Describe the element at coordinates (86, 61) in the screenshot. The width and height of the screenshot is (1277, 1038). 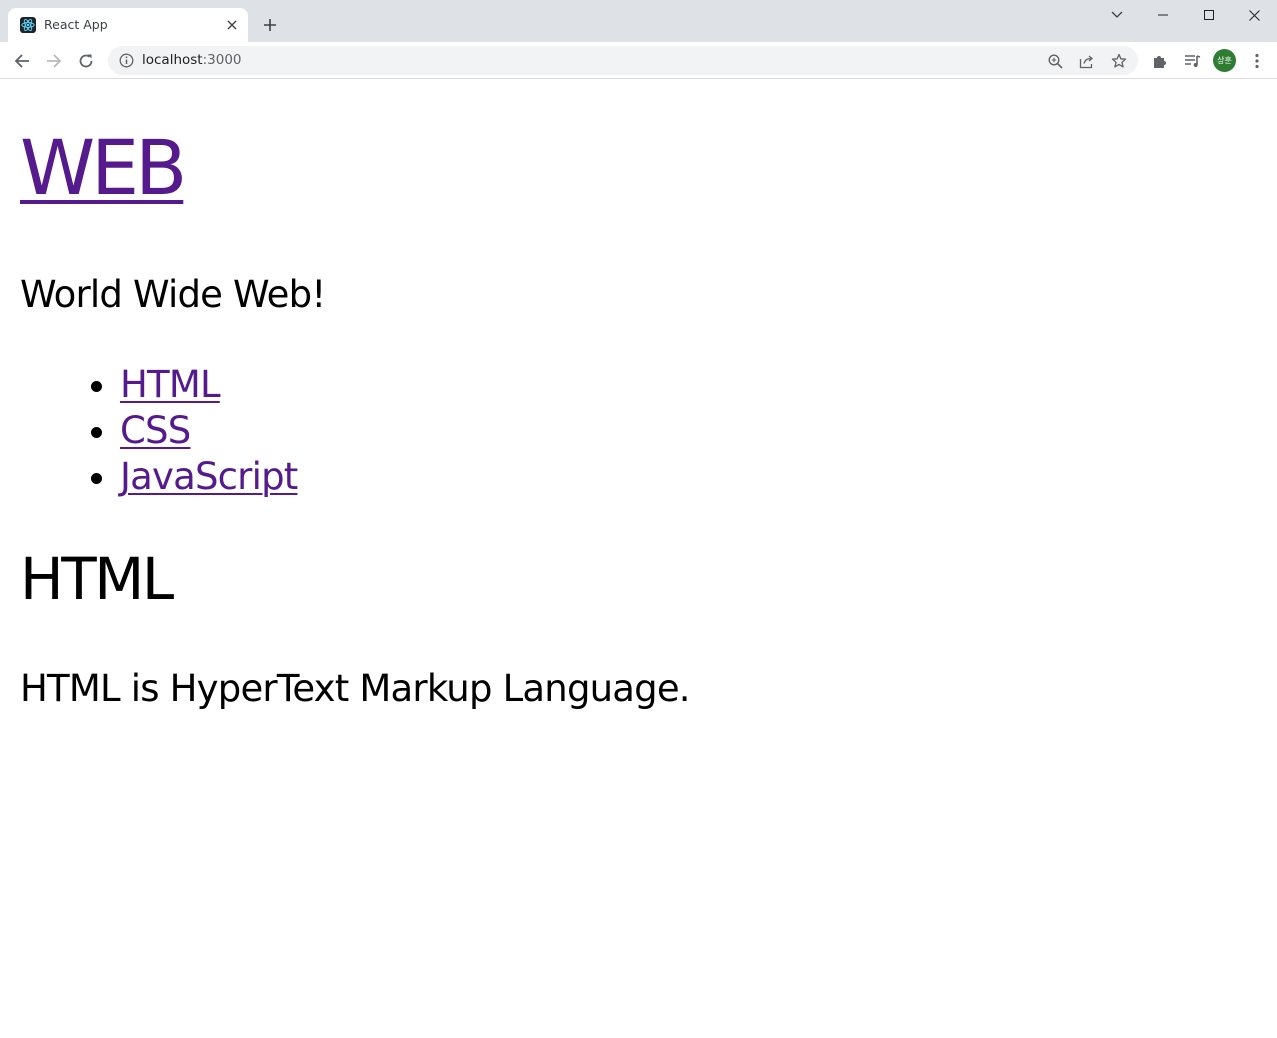
I see `reload-icon` at that location.